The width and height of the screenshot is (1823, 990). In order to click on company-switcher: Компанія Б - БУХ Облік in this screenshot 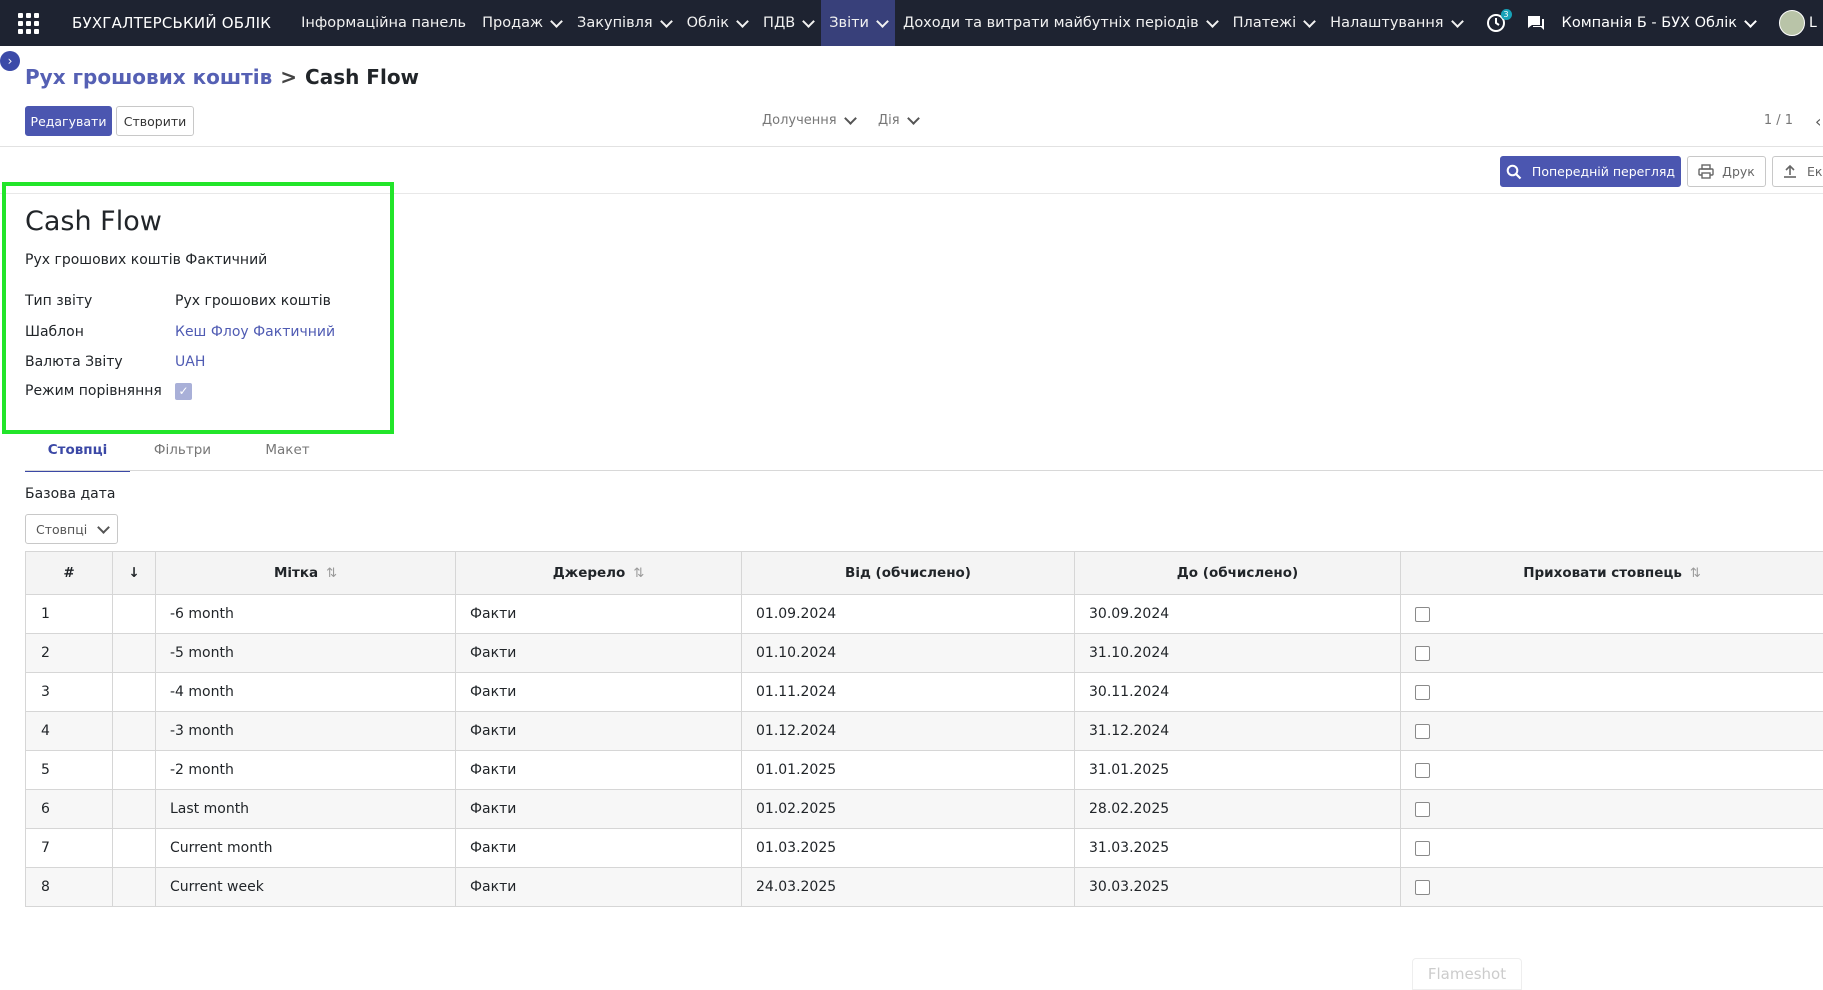, I will do `click(1658, 23)`.